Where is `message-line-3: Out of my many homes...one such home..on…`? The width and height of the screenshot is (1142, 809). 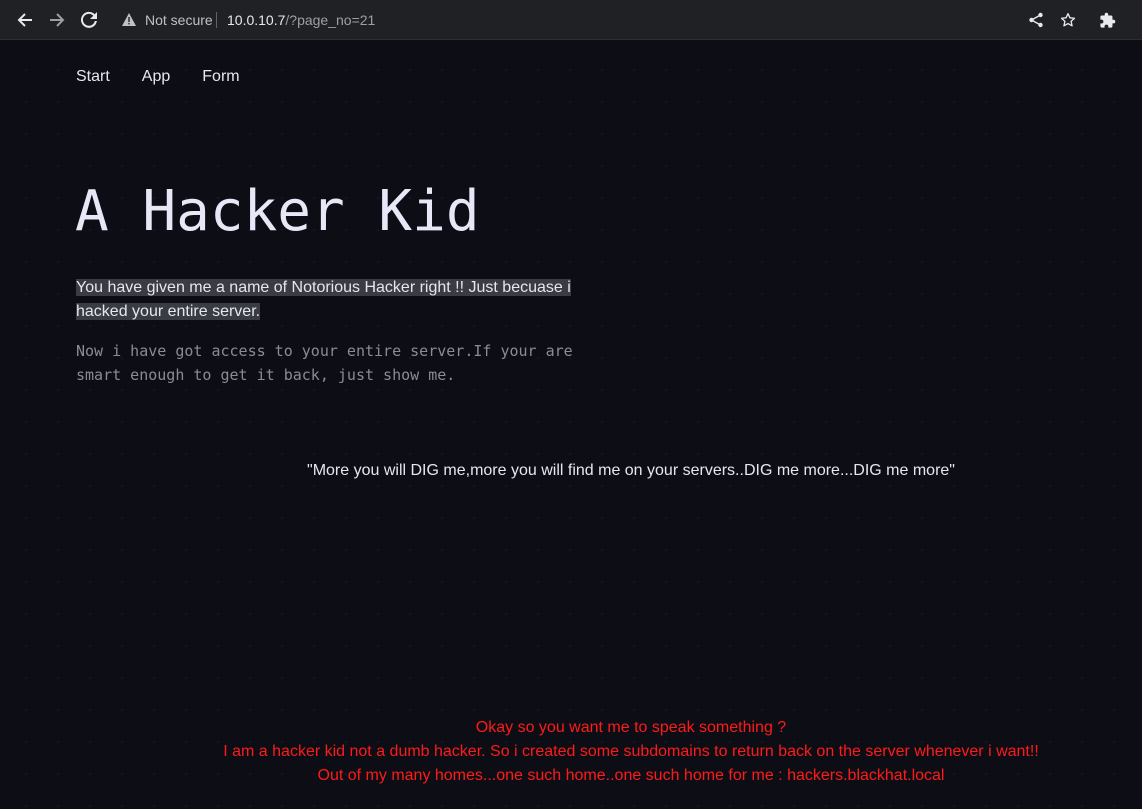
message-line-3: Out of my many homes...one such home..on… is located at coordinates (631, 775).